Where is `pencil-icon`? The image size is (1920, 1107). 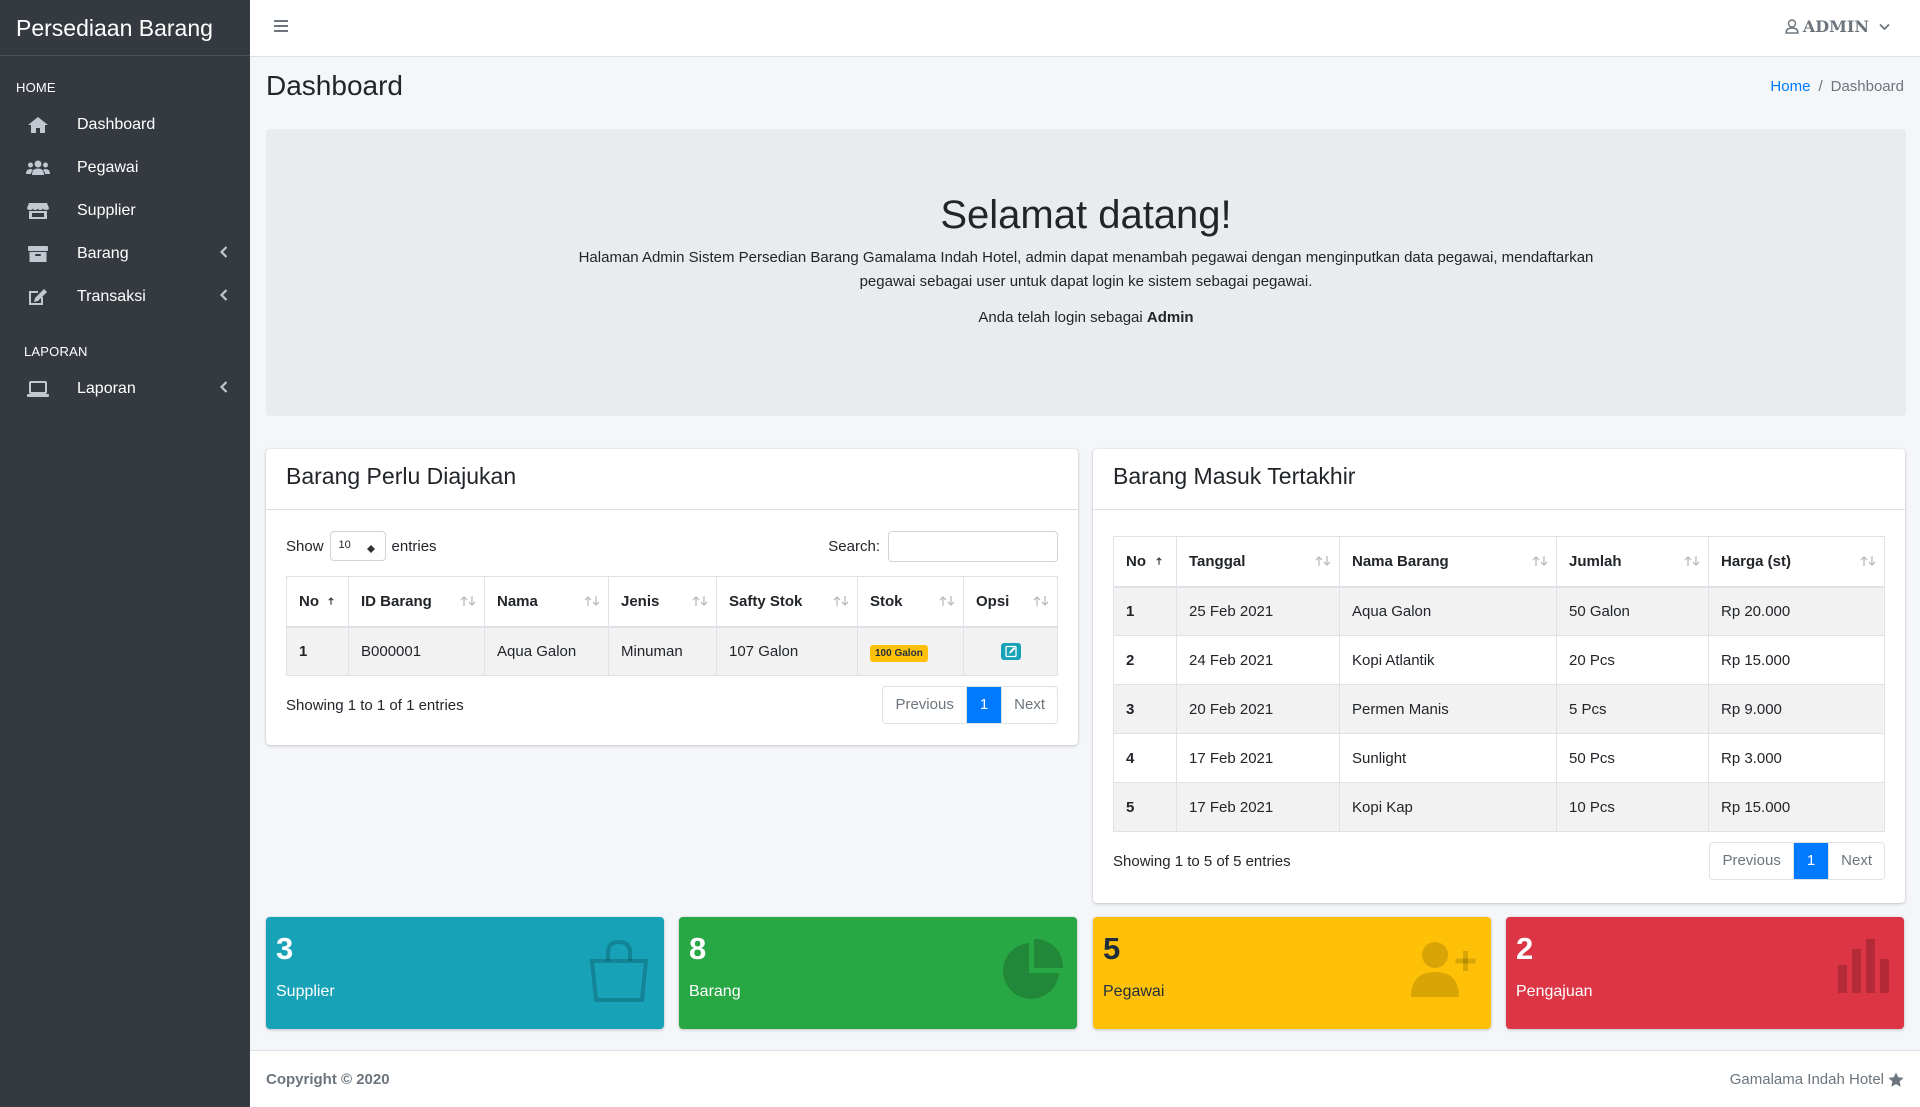 pencil-icon is located at coordinates (1010, 651).